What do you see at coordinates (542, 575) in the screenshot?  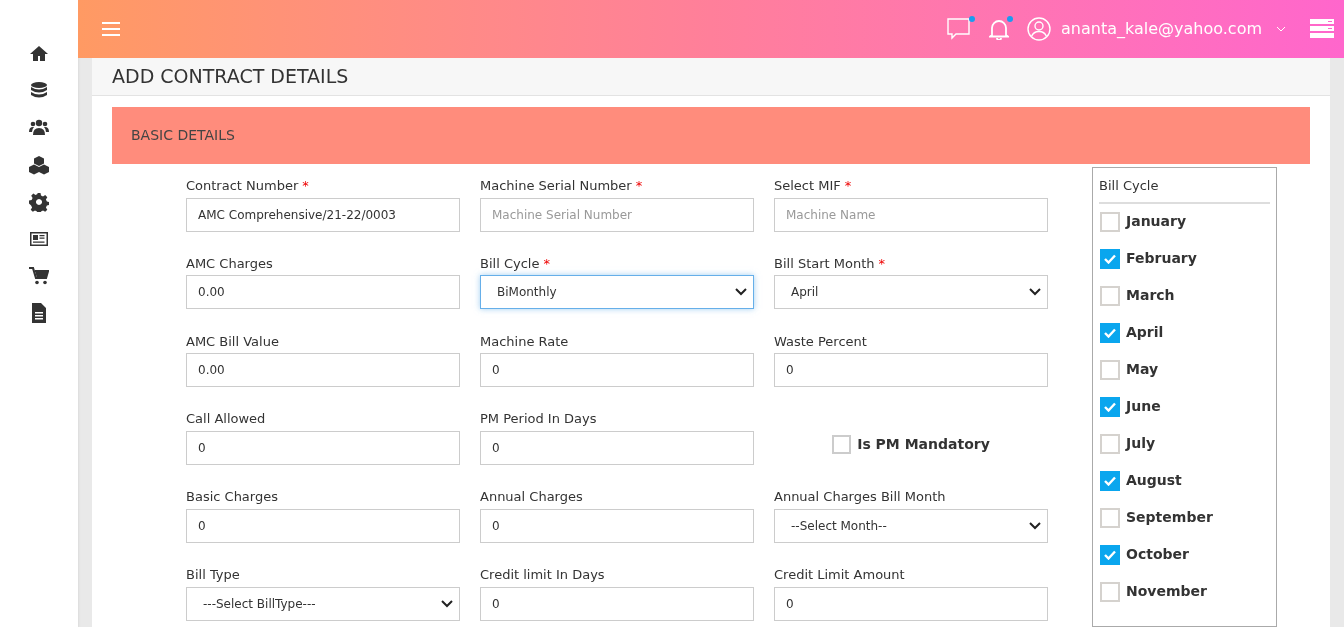 I see `field-label: Credit limit In Days` at bounding box center [542, 575].